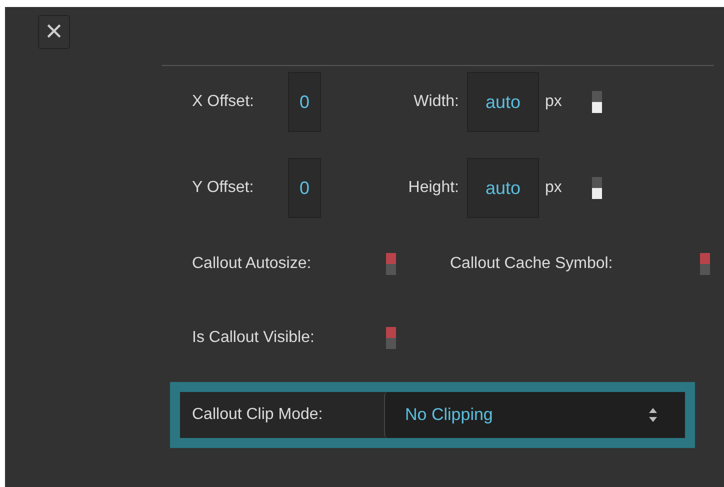 The image size is (724, 487). What do you see at coordinates (54, 32) in the screenshot?
I see `close-button: ×` at bounding box center [54, 32].